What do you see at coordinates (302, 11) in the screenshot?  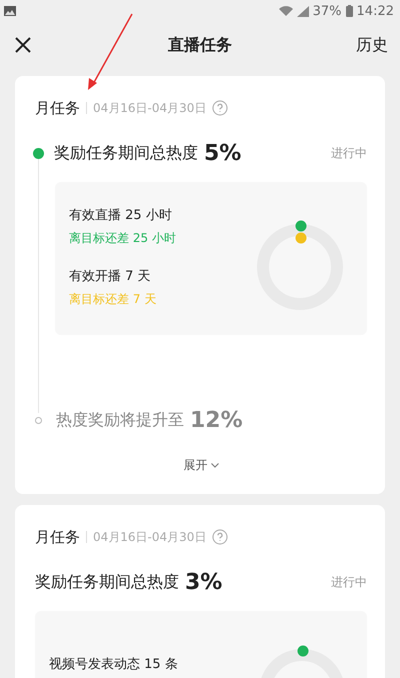 I see `signal-icon` at bounding box center [302, 11].